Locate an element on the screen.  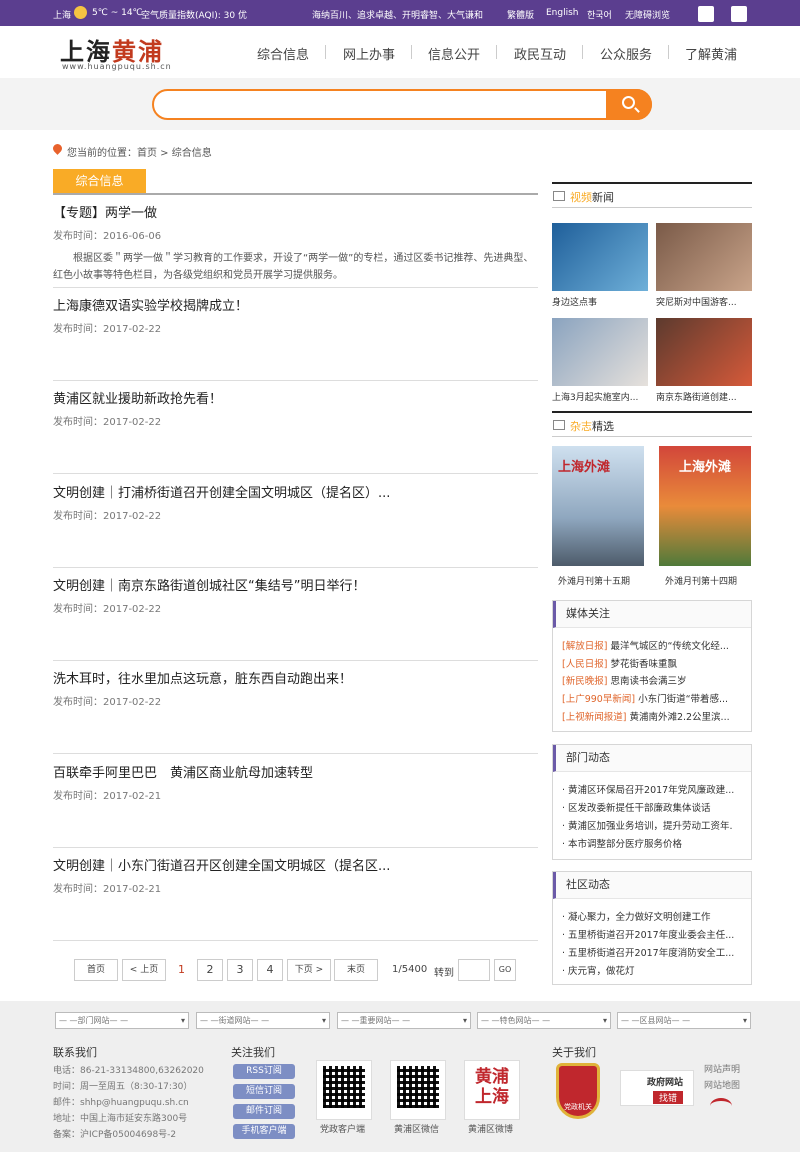
search-icon is located at coordinates (628, 102).